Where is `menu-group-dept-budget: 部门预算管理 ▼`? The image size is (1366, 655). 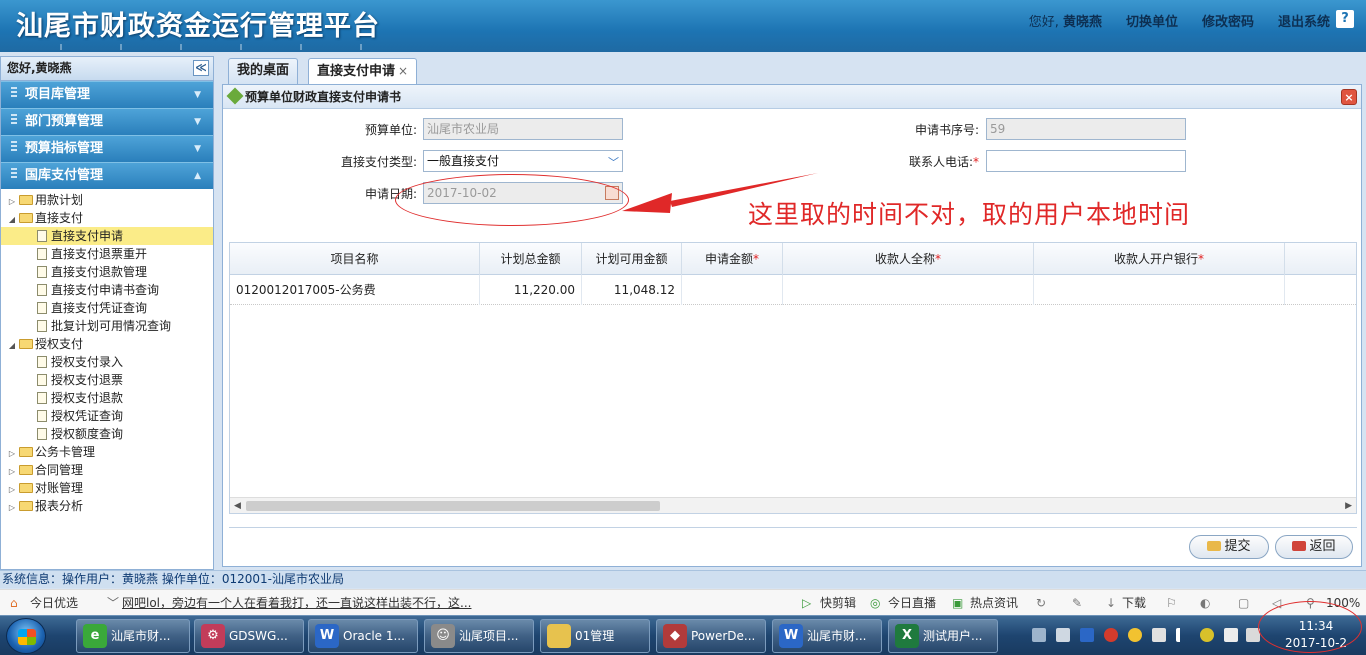
menu-group-dept-budget: 部门预算管理 ▼ is located at coordinates (107, 121).